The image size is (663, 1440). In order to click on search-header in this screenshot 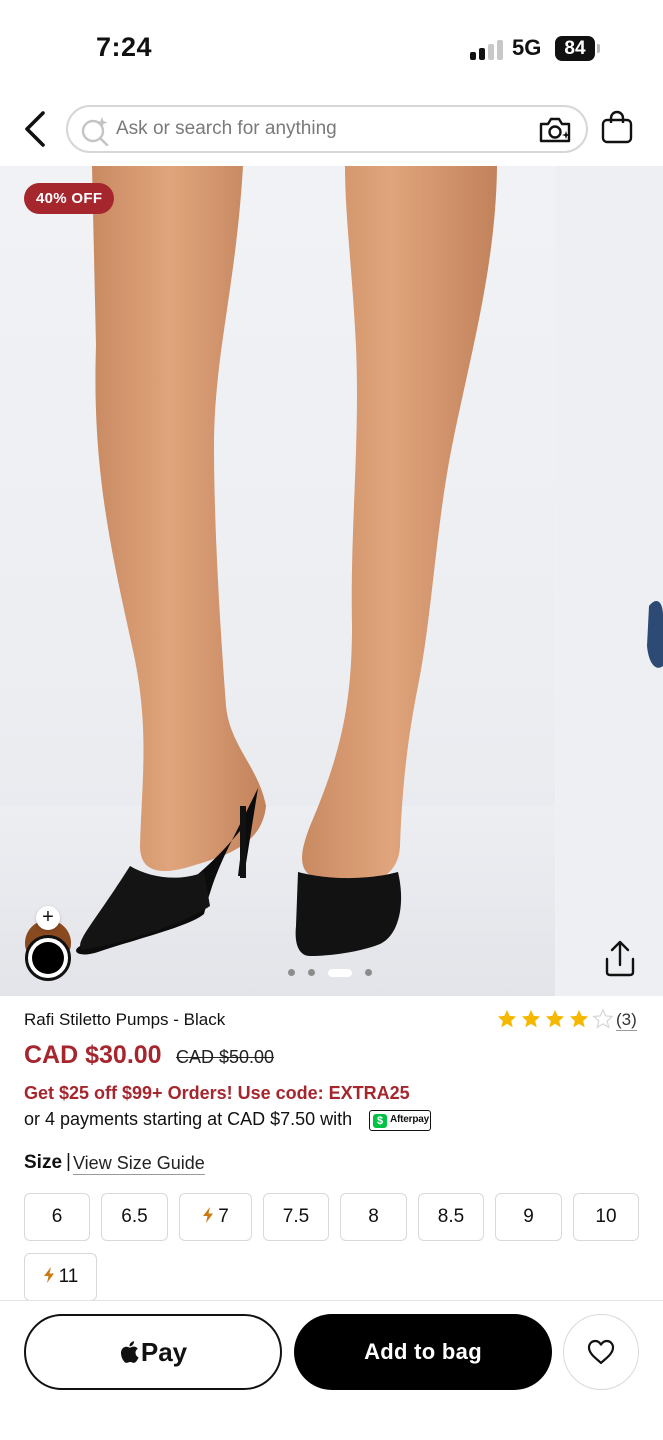, I will do `click(331, 131)`.